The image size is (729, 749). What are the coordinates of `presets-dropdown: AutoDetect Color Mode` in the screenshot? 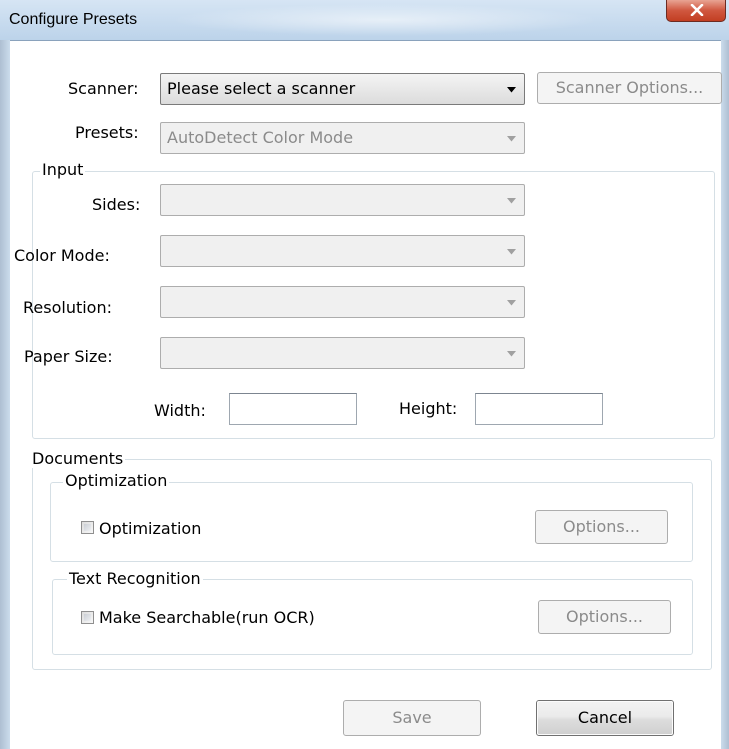 It's located at (342, 138).